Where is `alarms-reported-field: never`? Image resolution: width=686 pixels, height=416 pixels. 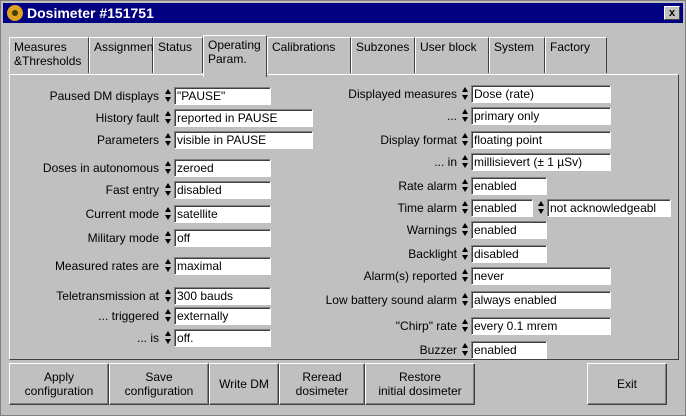
alarms-reported-field: never is located at coordinates (541, 276).